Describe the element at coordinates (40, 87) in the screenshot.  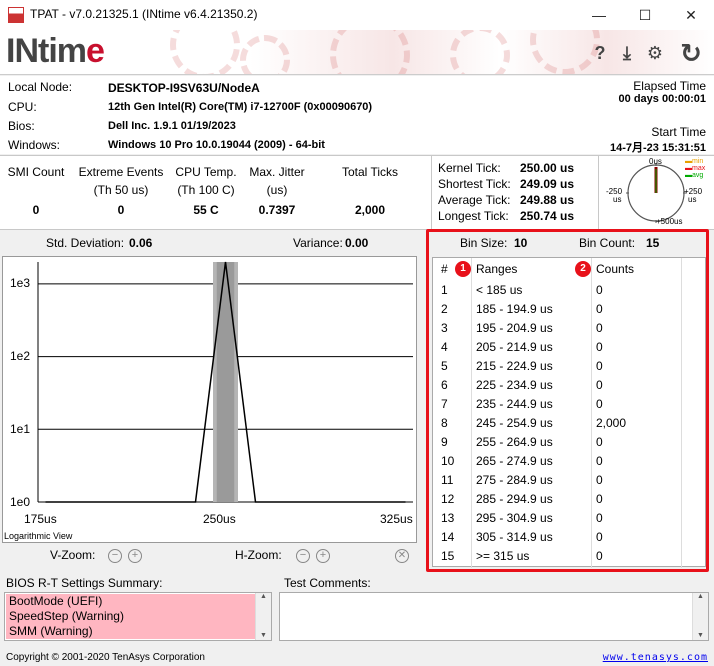
I see `local-node-label: Local Node:` at that location.